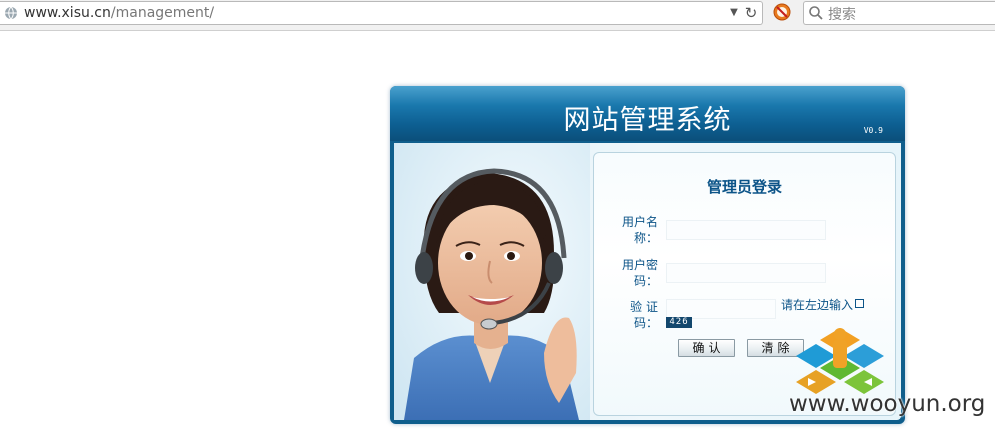  I want to click on browser-toolbar: www.xisu.cn/management/ ▼ ↻ 搜索, so click(497, 15).